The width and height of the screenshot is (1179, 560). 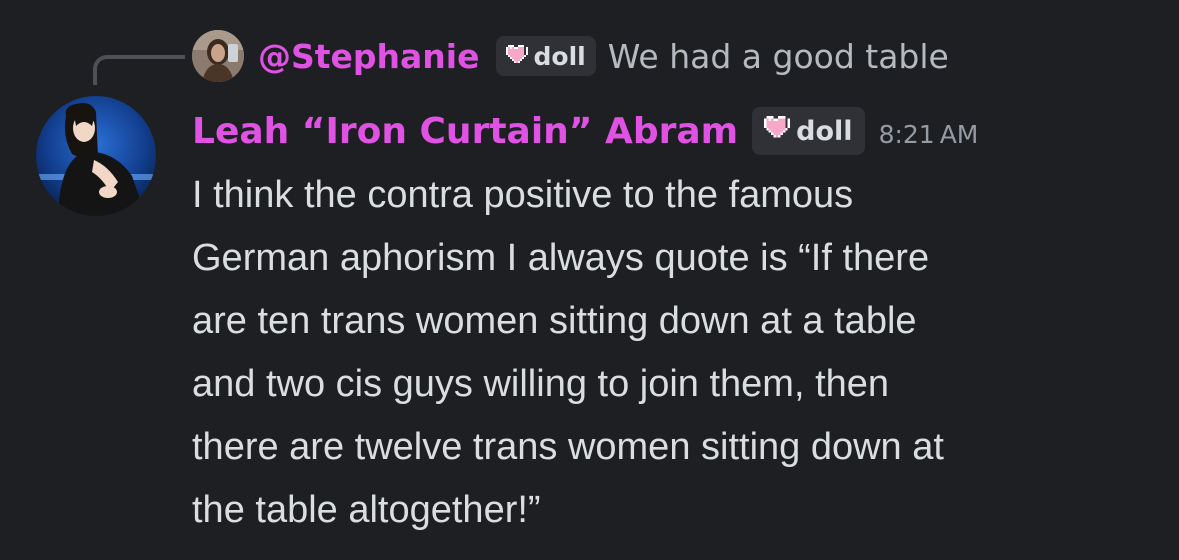 What do you see at coordinates (96, 156) in the screenshot?
I see `author-avatar` at bounding box center [96, 156].